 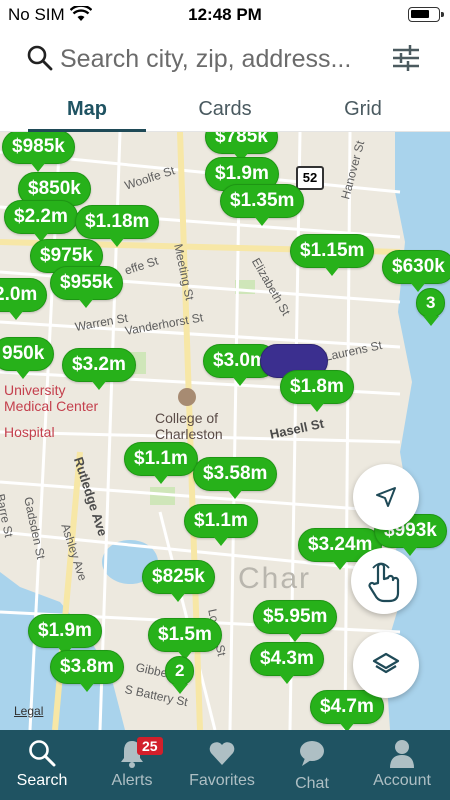 I want to click on price-pin: $1.35m, so click(x=262, y=205).